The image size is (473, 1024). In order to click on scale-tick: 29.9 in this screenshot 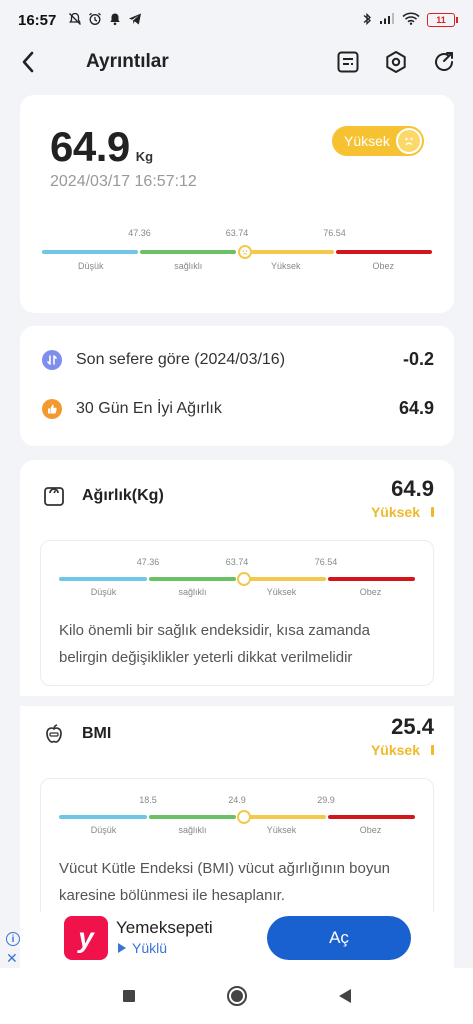, I will do `click(326, 800)`.